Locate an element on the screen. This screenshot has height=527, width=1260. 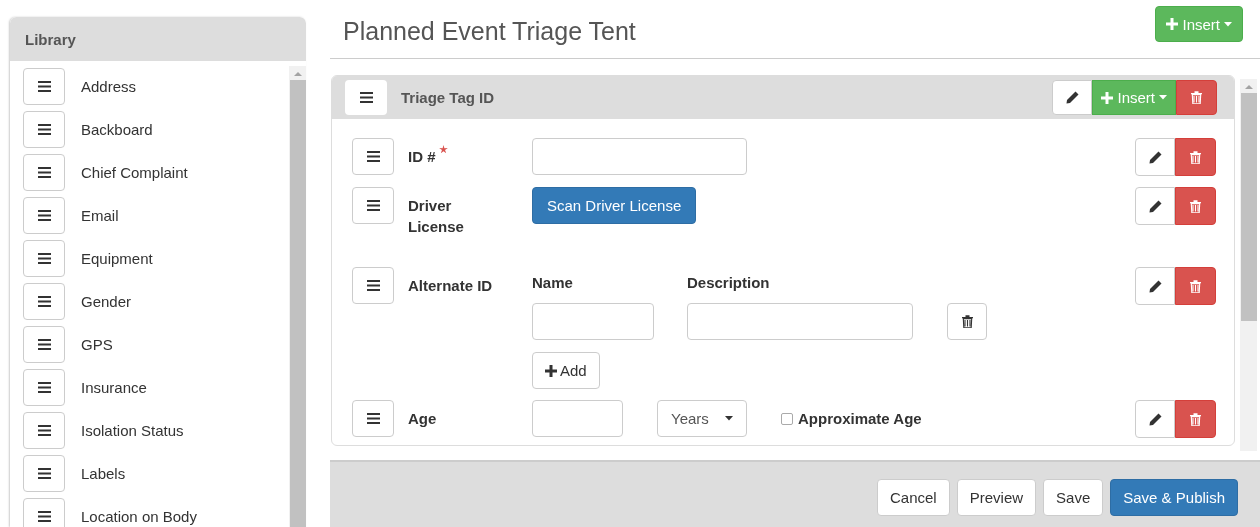
panel-title: Library is located at coordinates (158, 39).